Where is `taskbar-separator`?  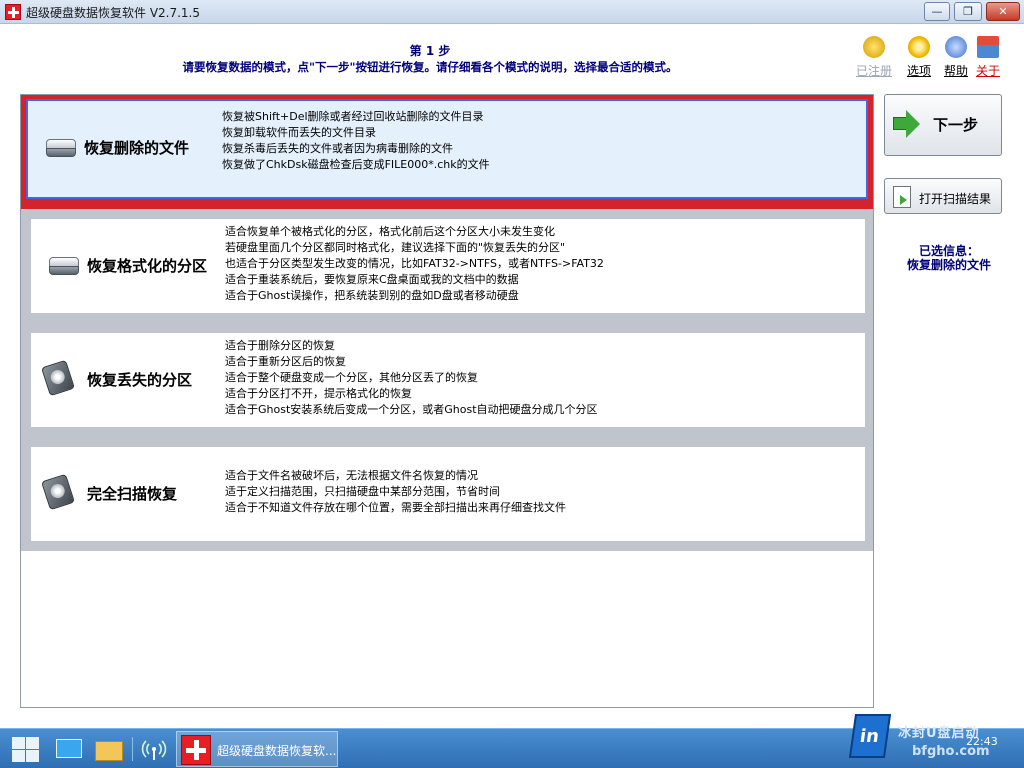
taskbar-separator is located at coordinates (132, 749).